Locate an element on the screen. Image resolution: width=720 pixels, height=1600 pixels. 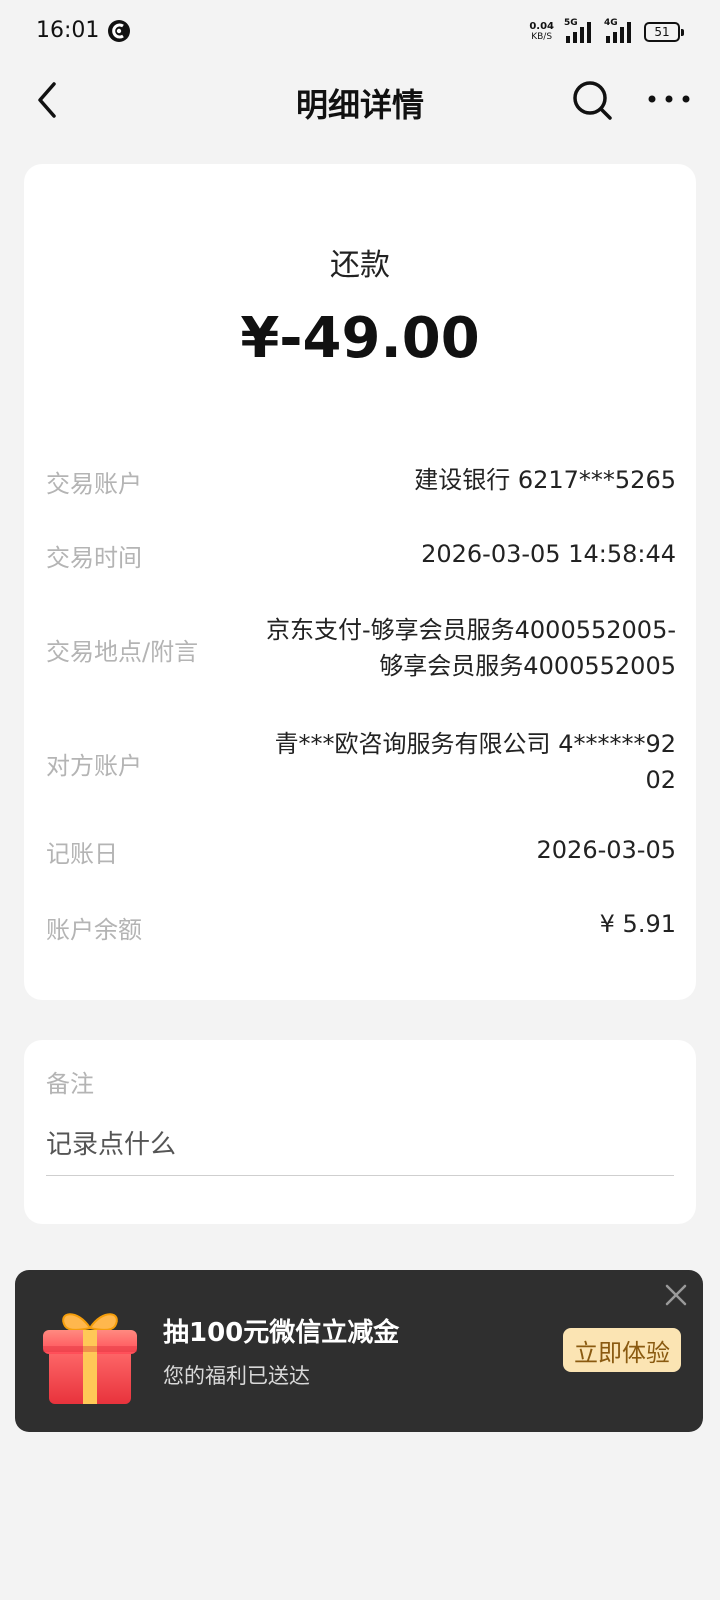
promo-subtitle: 您的福利已送达 is located at coordinates (236, 1376).